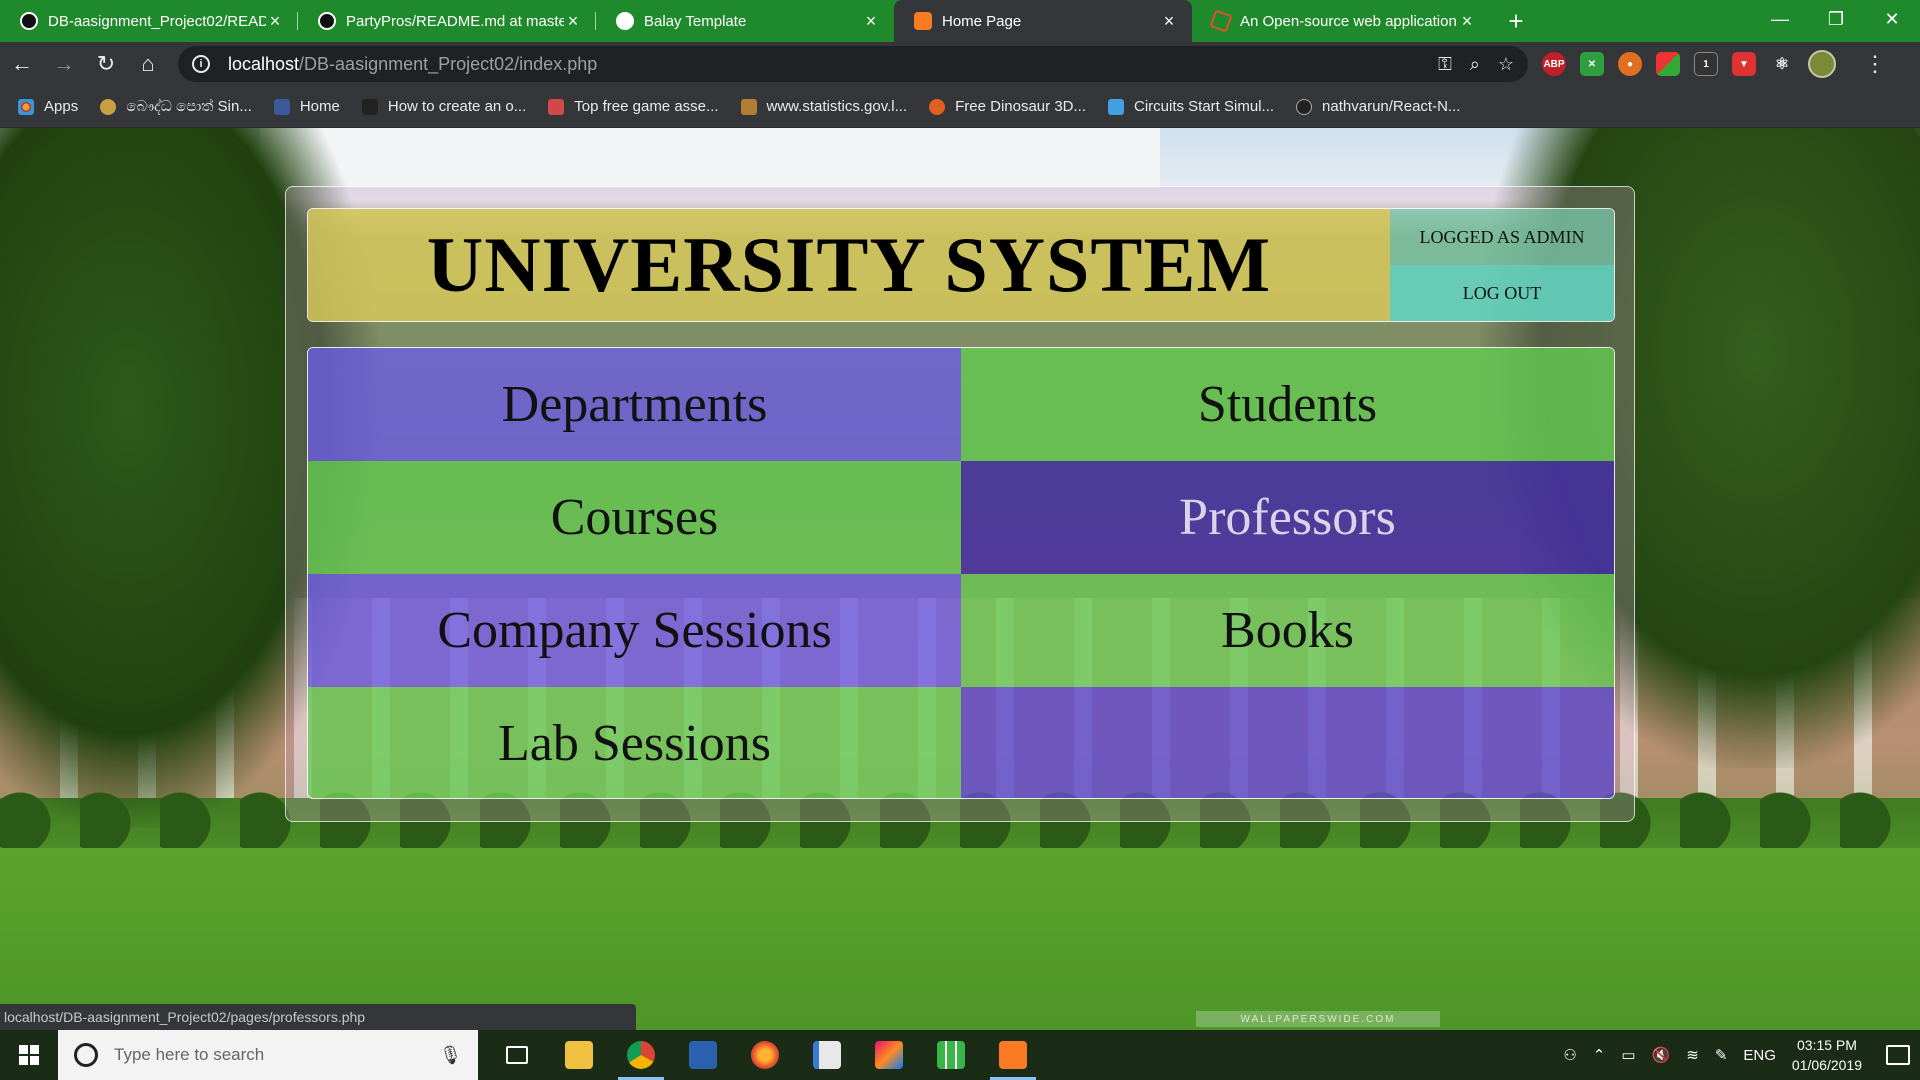 This screenshot has width=1920, height=1080. What do you see at coordinates (64, 64) in the screenshot?
I see `forward-button: →` at bounding box center [64, 64].